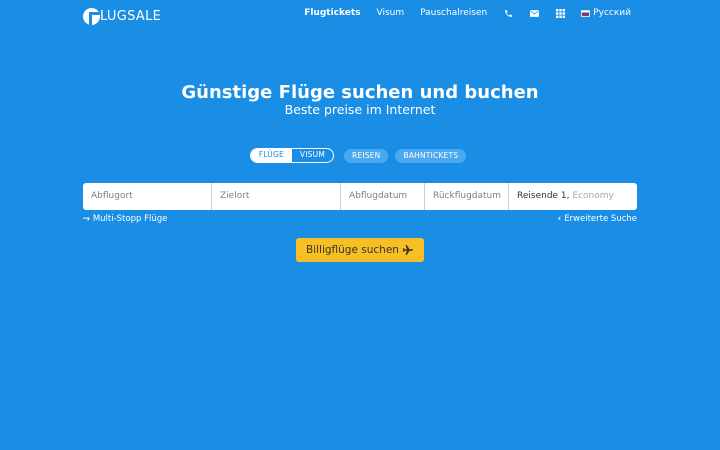 The height and width of the screenshot is (450, 720). Describe the element at coordinates (593, 196) in the screenshot. I see `cabin-class: Economy` at that location.